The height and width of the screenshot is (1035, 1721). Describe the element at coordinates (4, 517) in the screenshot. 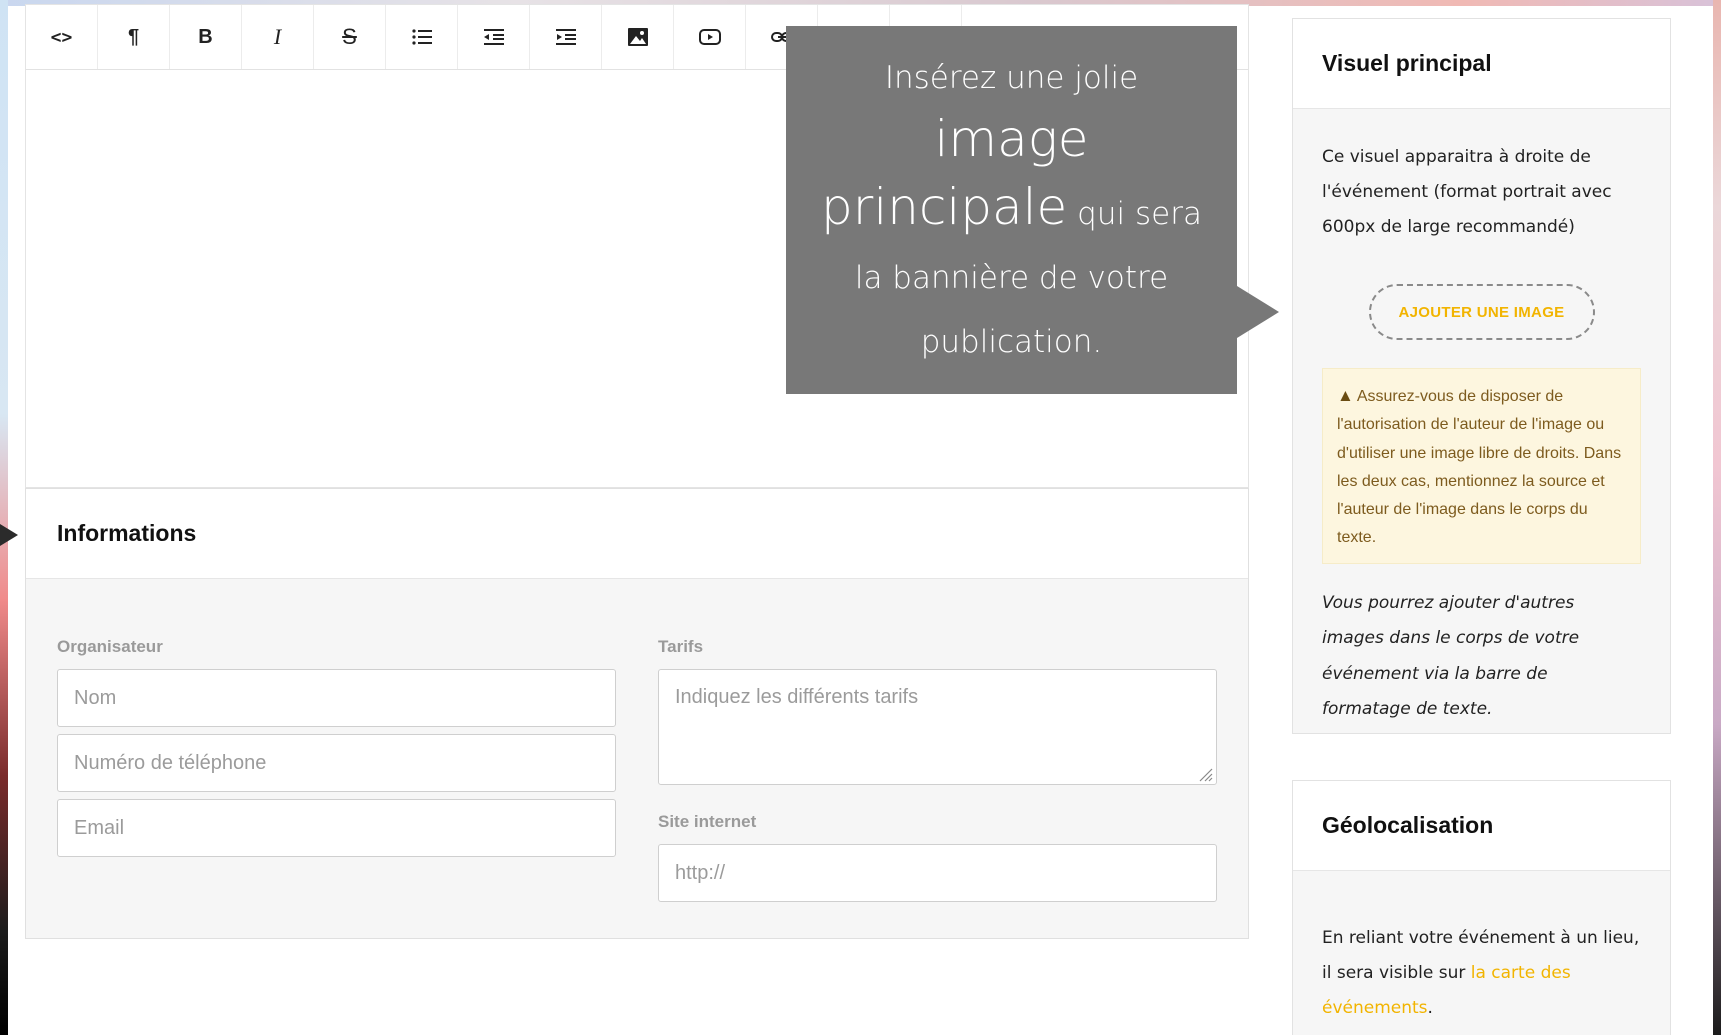

I see `frame-edge-left` at that location.